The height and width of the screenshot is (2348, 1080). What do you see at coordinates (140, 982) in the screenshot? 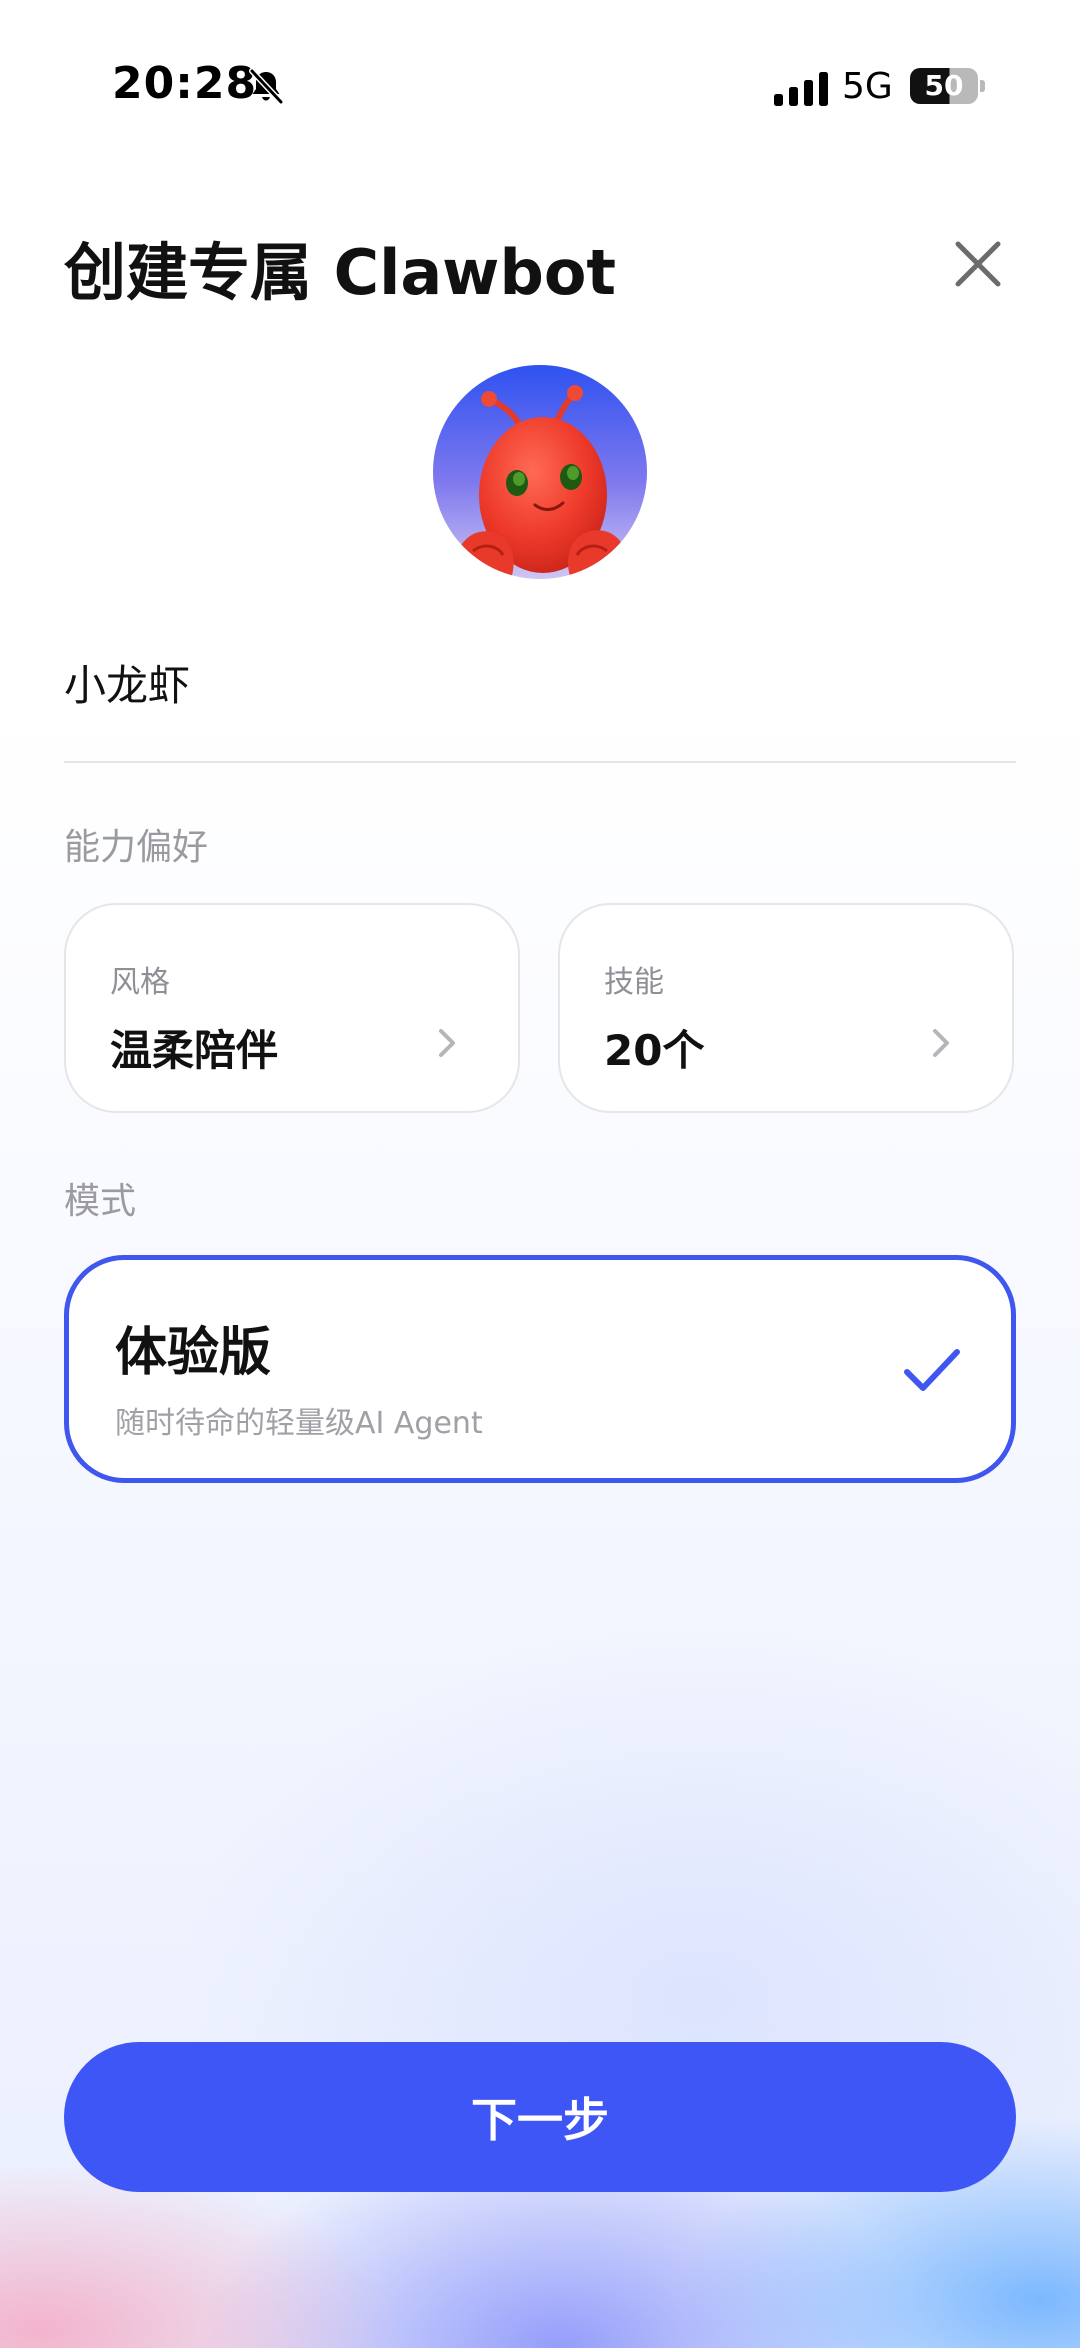
I see `style-card-label: 风格` at bounding box center [140, 982].